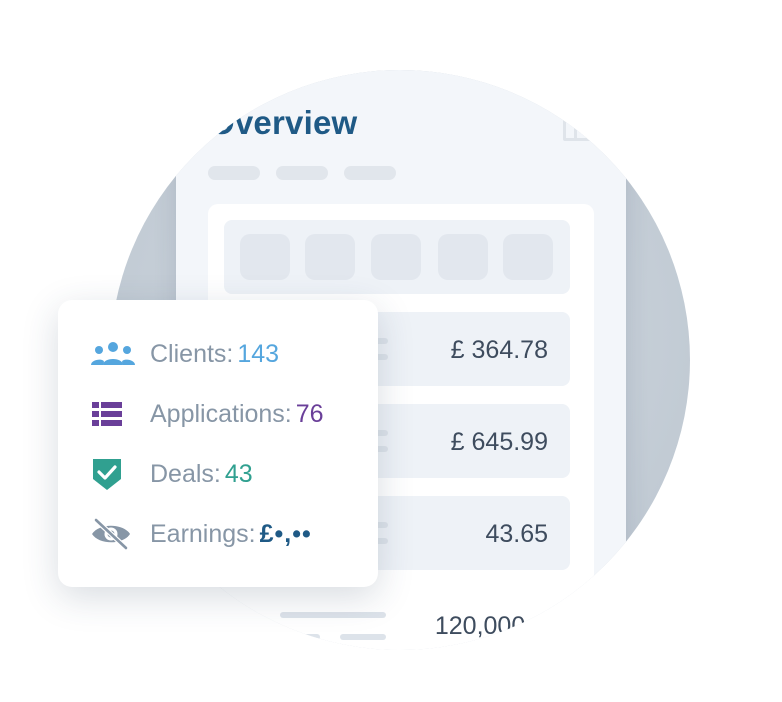 The width and height of the screenshot is (782, 702). What do you see at coordinates (113, 474) in the screenshot?
I see `shield-check-icon` at bounding box center [113, 474].